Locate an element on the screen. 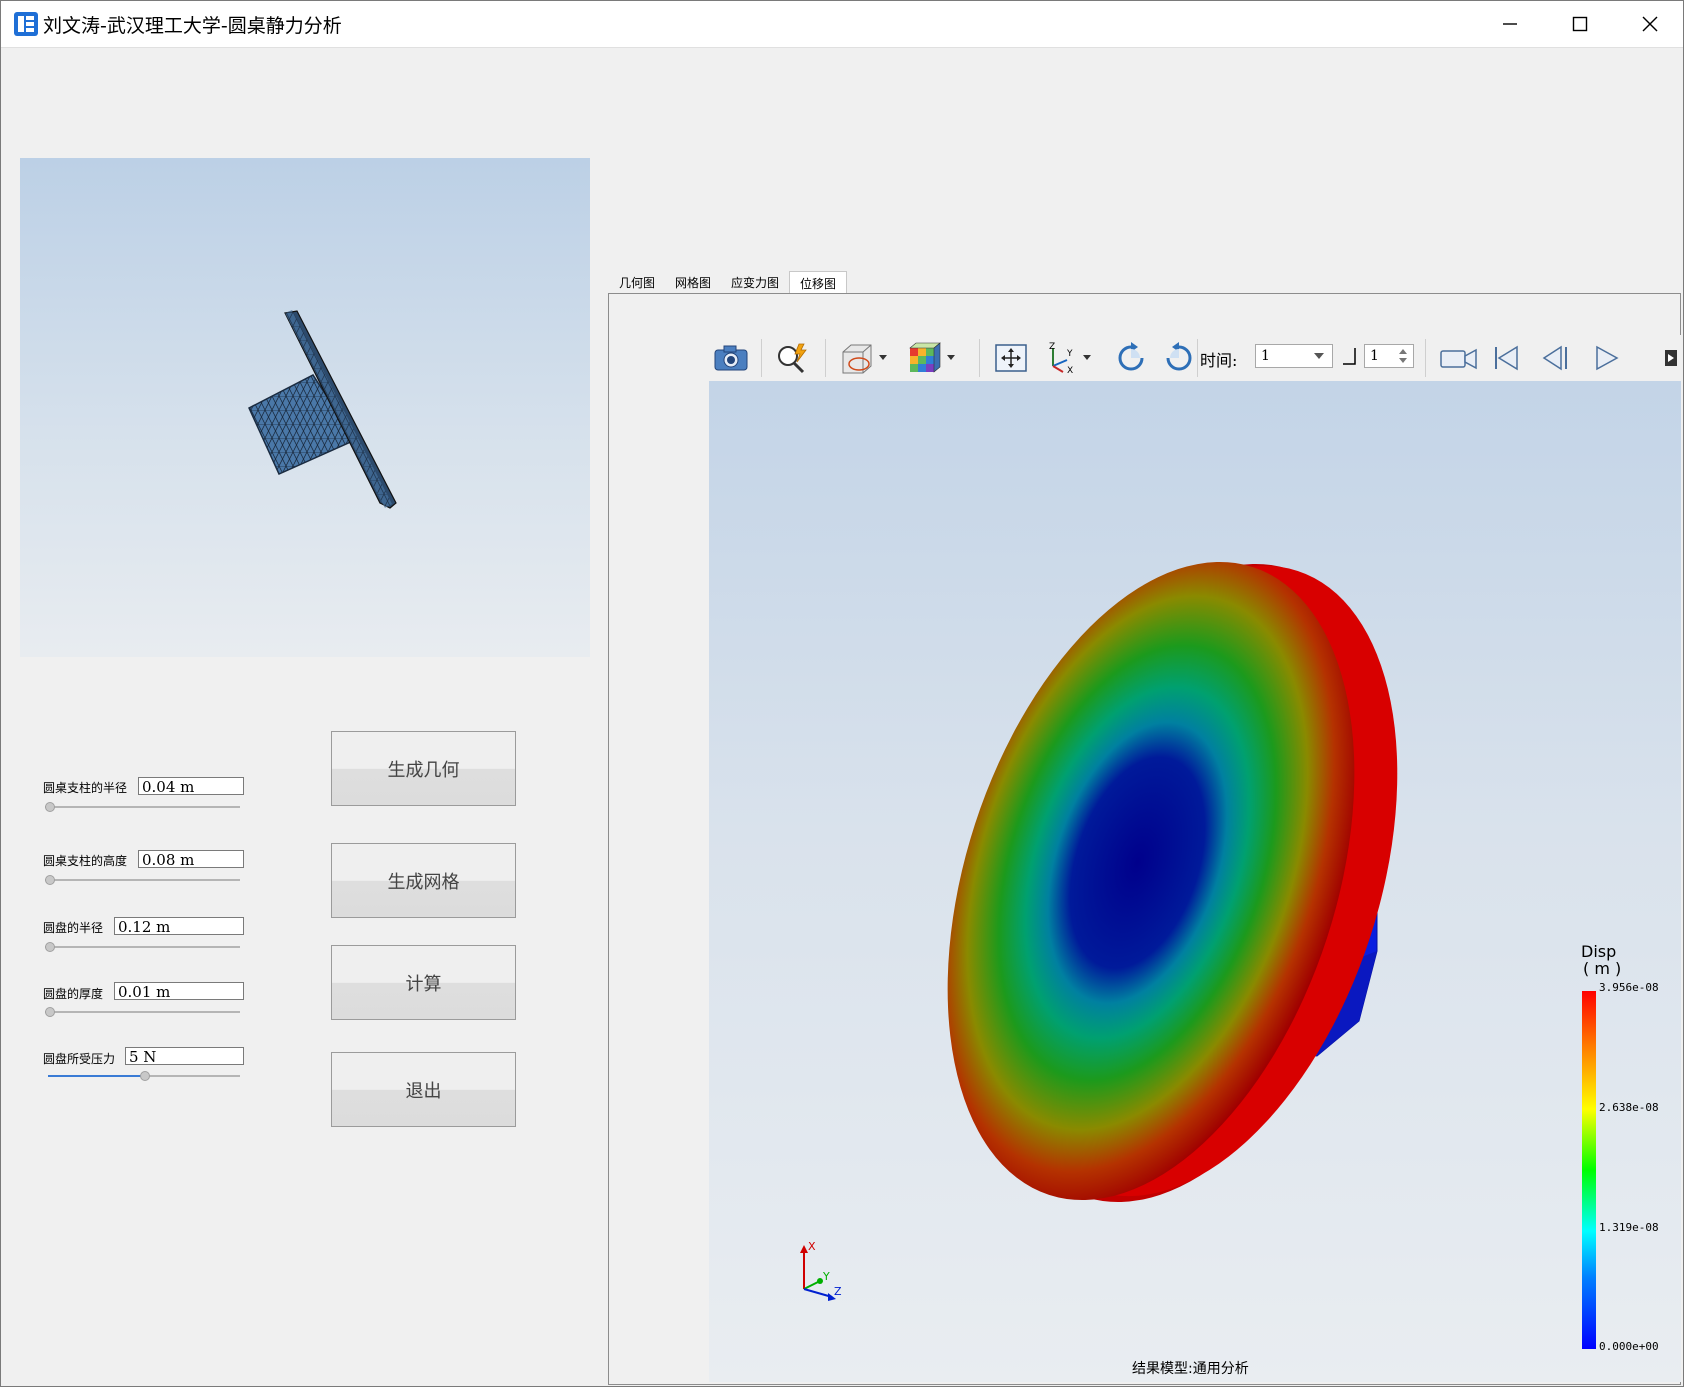 This screenshot has width=1684, height=1387. fit-view-button is located at coordinates (1011, 358).